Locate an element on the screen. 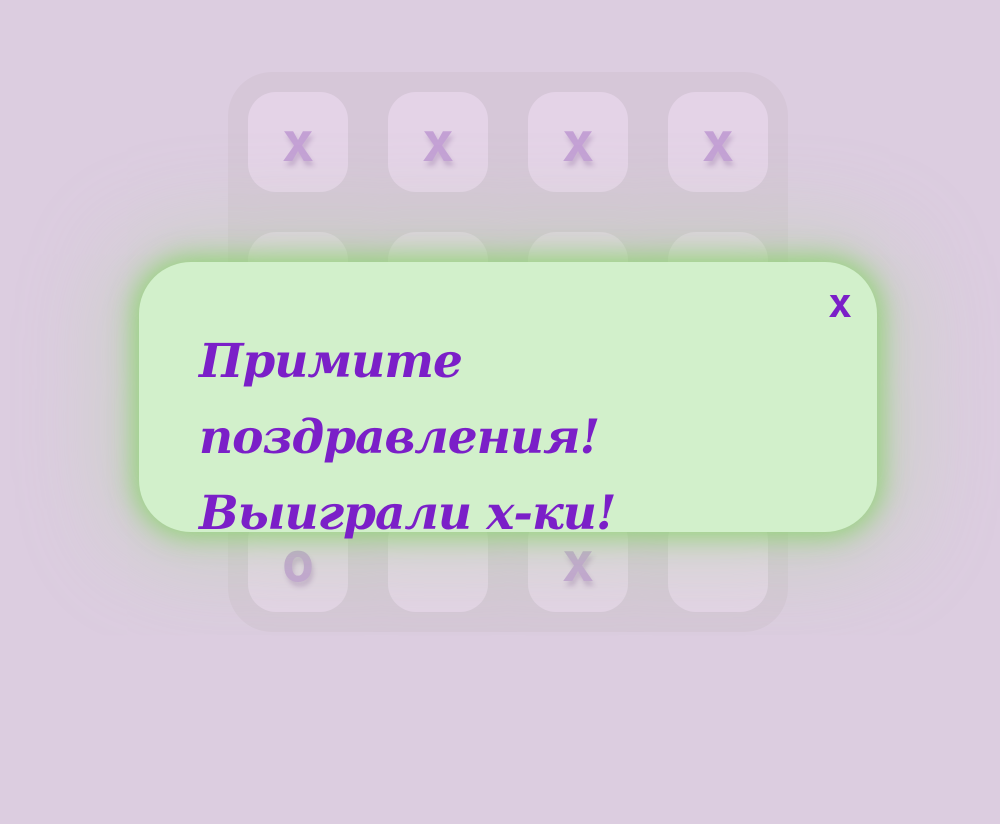 The width and height of the screenshot is (1000, 824). win-message-line2: Выиграли х-ки! is located at coordinates (408, 513).